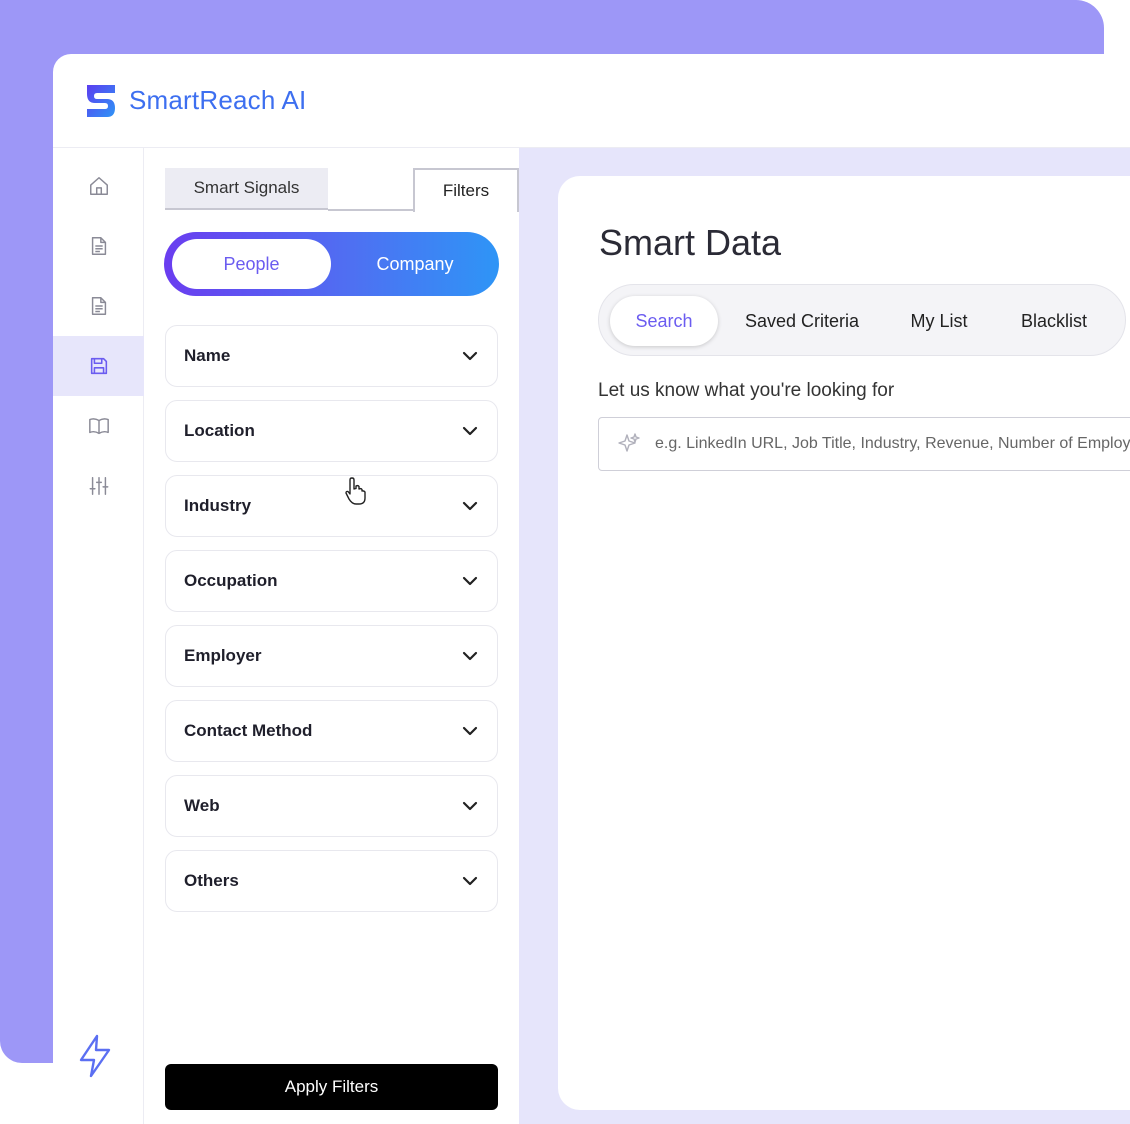  Describe the element at coordinates (218, 505) in the screenshot. I see `filter-label: Industry` at that location.